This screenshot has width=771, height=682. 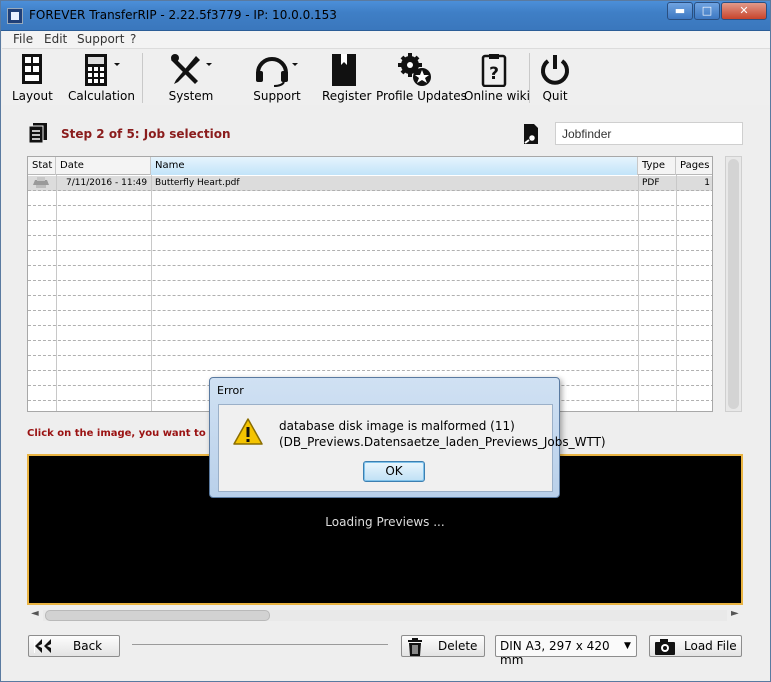 I want to click on toolbar-system-label: System, so click(x=191, y=96).